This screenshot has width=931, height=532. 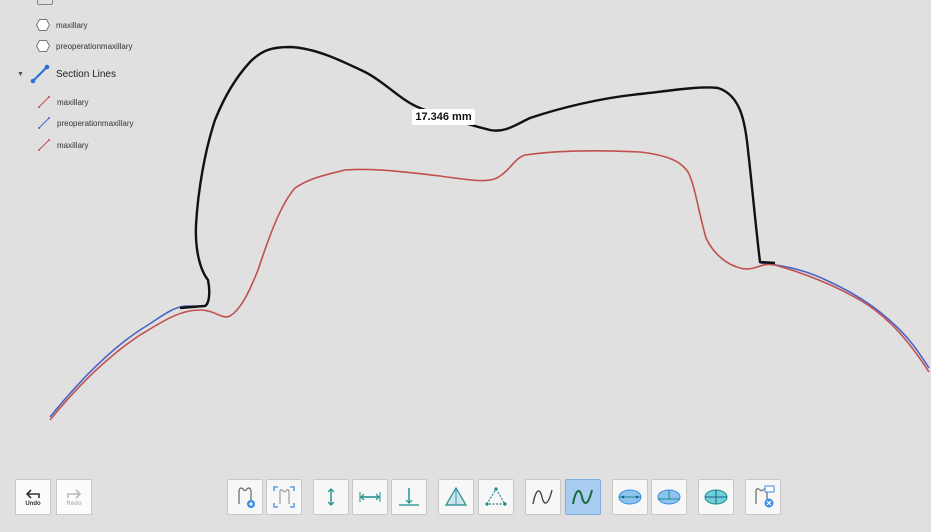 I want to click on fit-view-button, so click(x=284, y=497).